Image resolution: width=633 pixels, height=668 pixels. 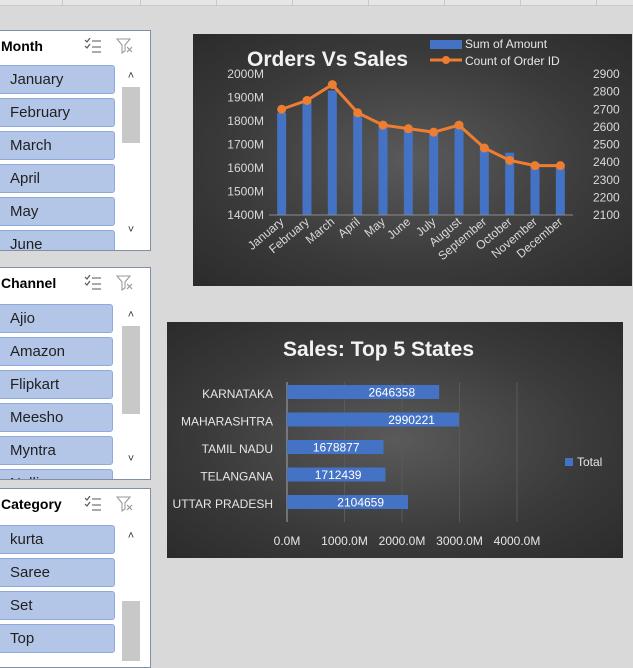 I want to click on data-label-uttar-pradesh: 2104659, so click(x=360, y=503).